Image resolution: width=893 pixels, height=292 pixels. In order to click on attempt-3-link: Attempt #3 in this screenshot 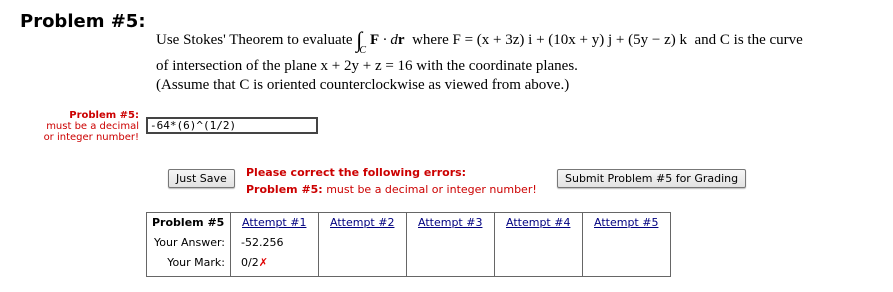, I will do `click(450, 222)`.